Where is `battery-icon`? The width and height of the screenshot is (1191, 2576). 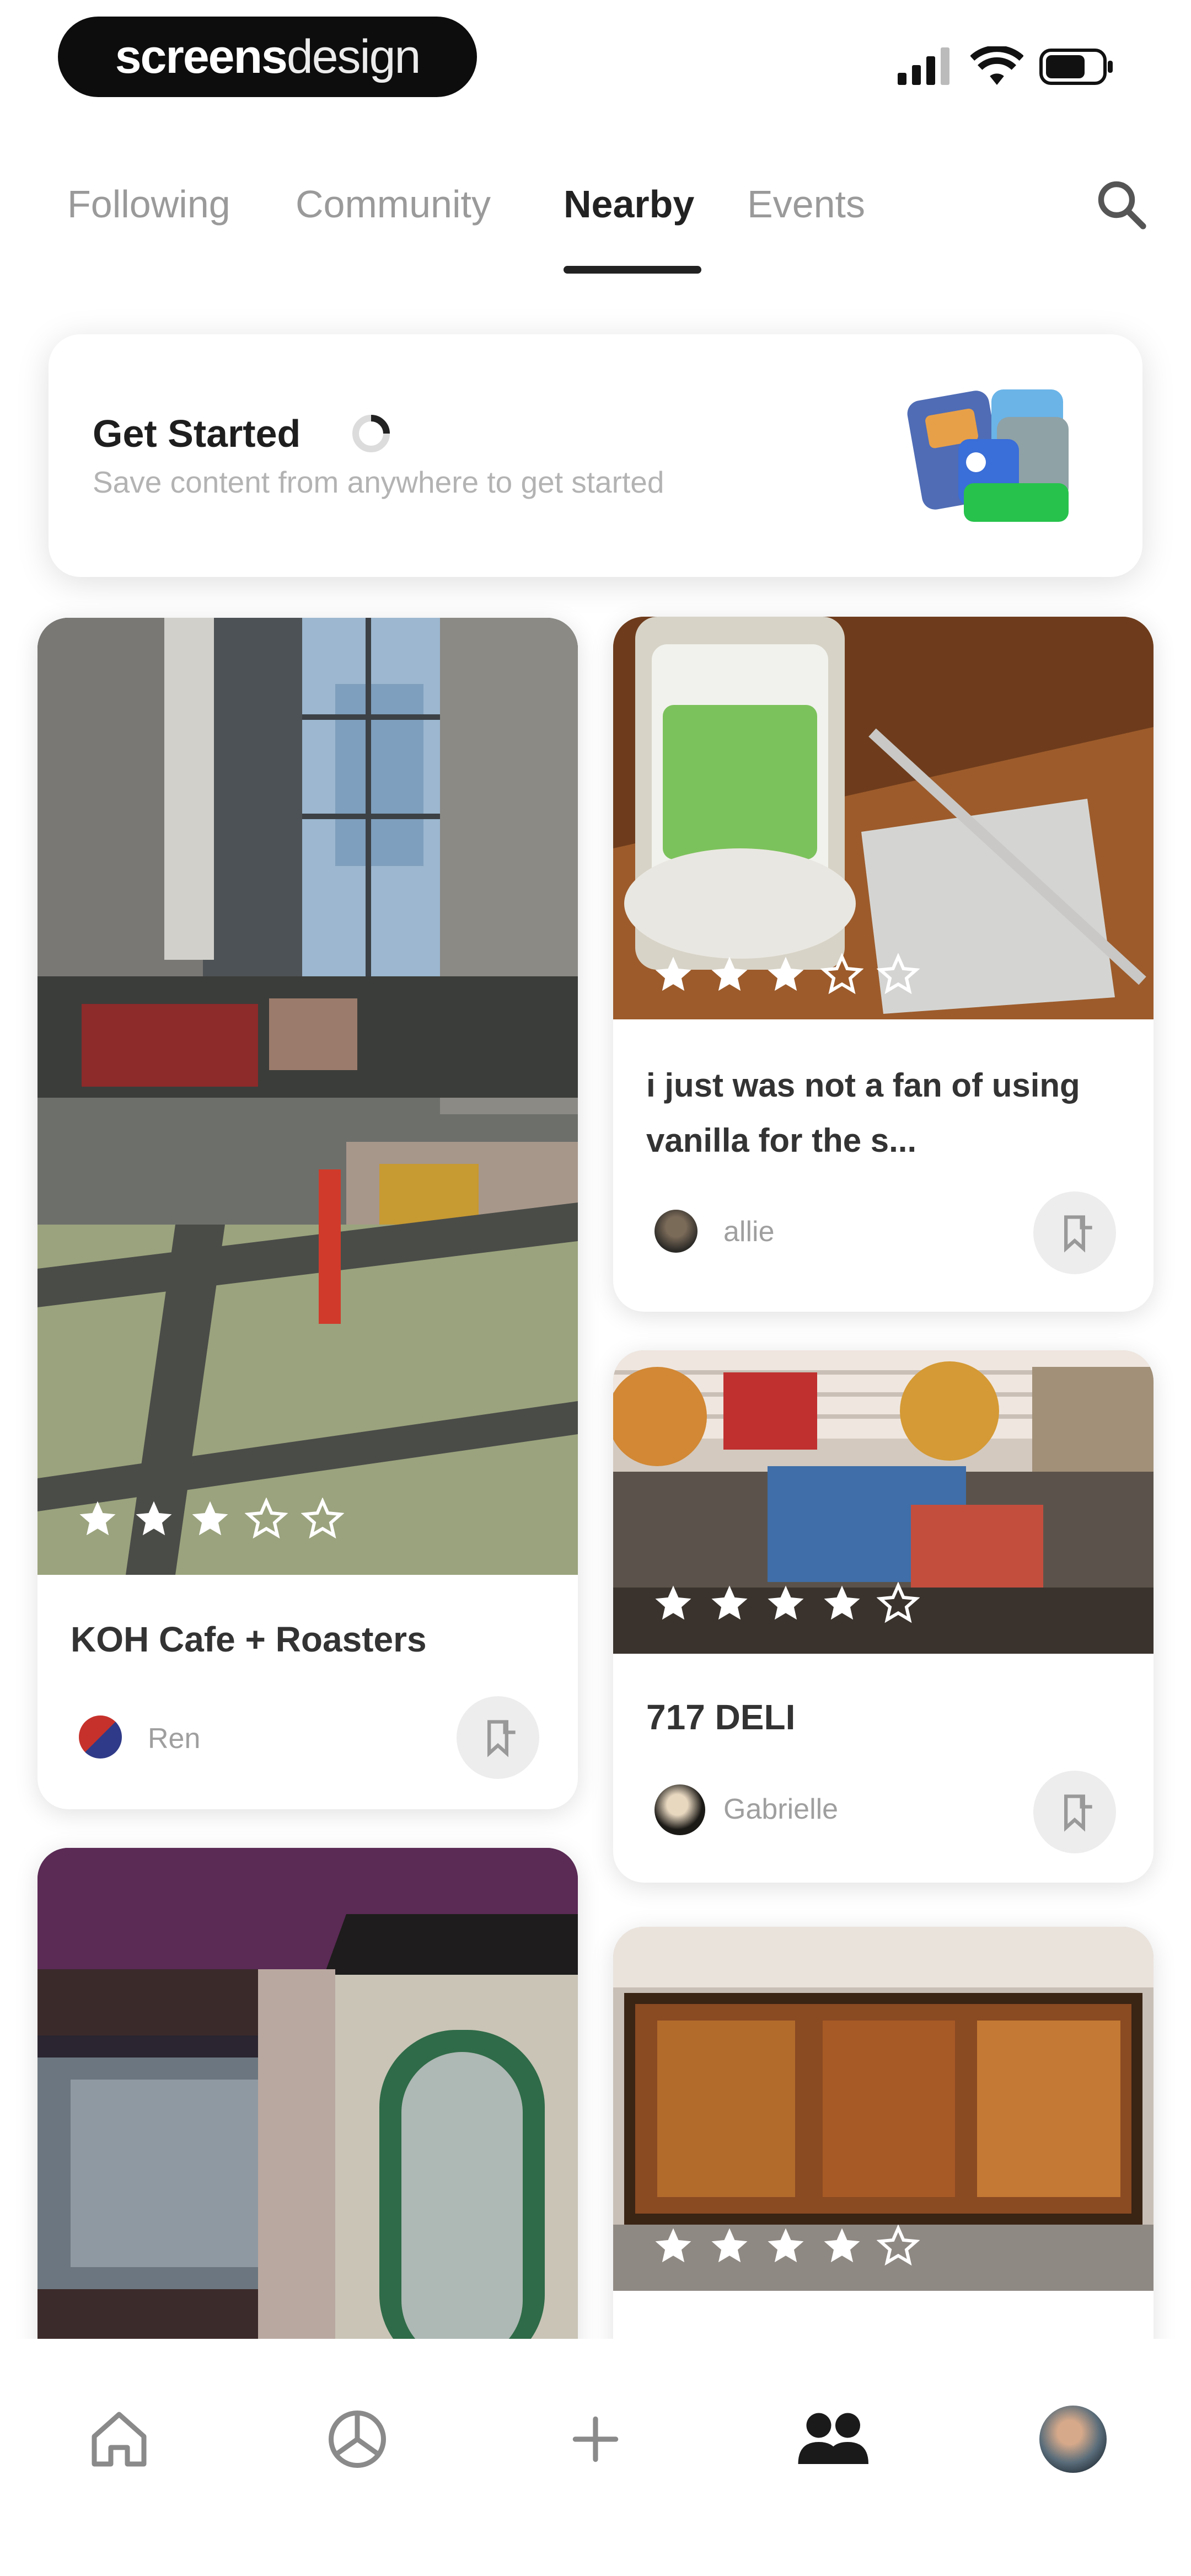 battery-icon is located at coordinates (1076, 68).